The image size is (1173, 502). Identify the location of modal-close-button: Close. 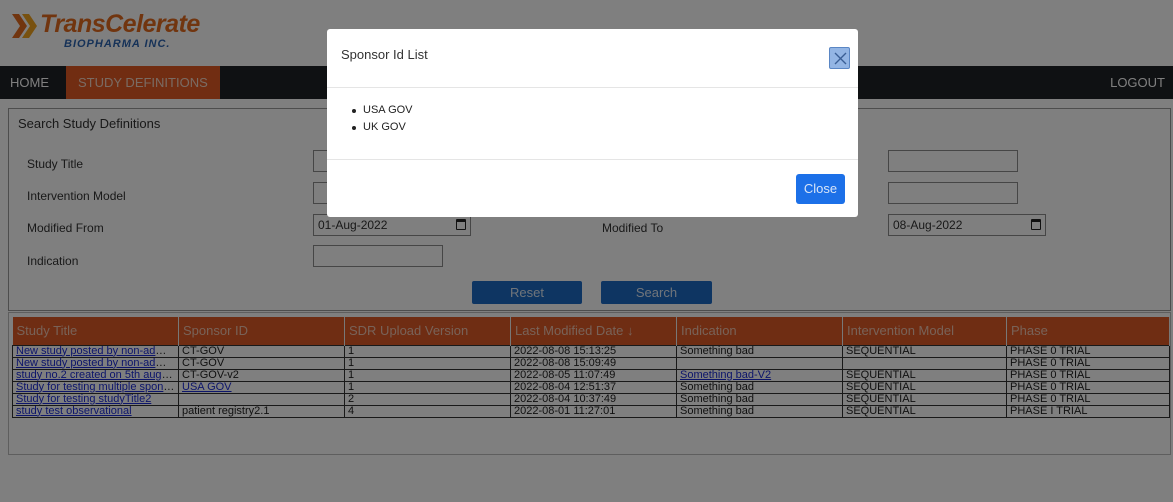
(820, 189).